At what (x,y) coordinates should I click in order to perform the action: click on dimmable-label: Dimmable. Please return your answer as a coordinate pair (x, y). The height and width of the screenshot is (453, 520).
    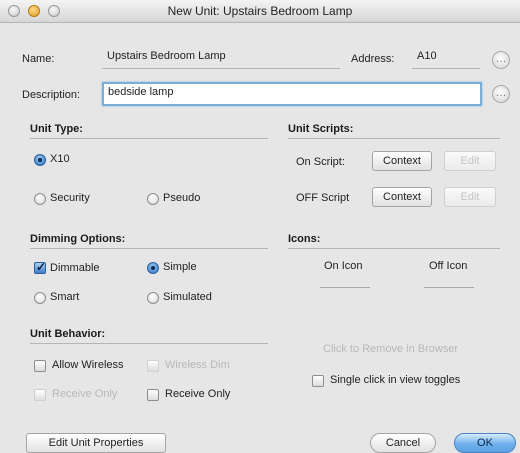
    Looking at the image, I should click on (75, 268).